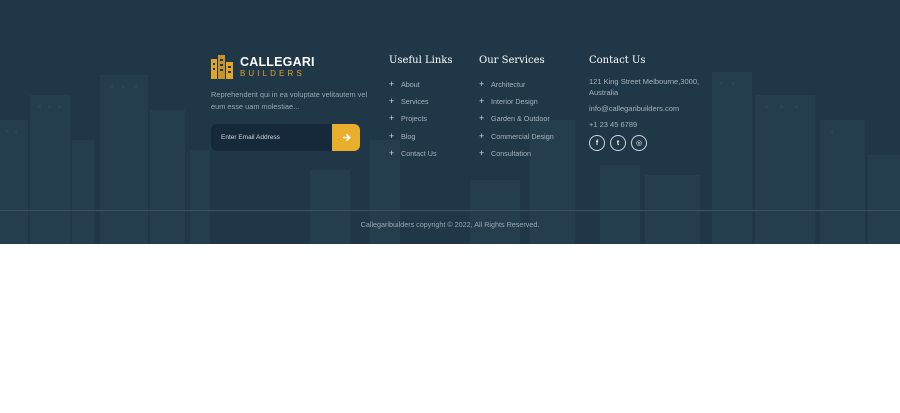 This screenshot has height=413, width=900. I want to click on brand-logo: CALLEGARI BUILDERS, so click(263, 67).